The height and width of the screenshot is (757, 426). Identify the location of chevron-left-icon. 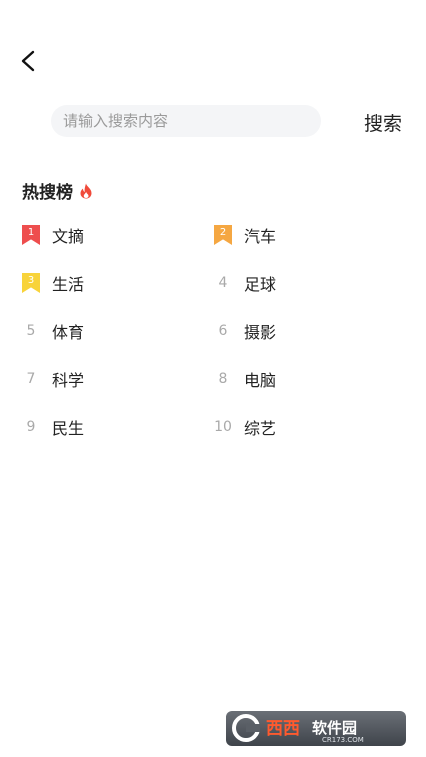
(28, 61).